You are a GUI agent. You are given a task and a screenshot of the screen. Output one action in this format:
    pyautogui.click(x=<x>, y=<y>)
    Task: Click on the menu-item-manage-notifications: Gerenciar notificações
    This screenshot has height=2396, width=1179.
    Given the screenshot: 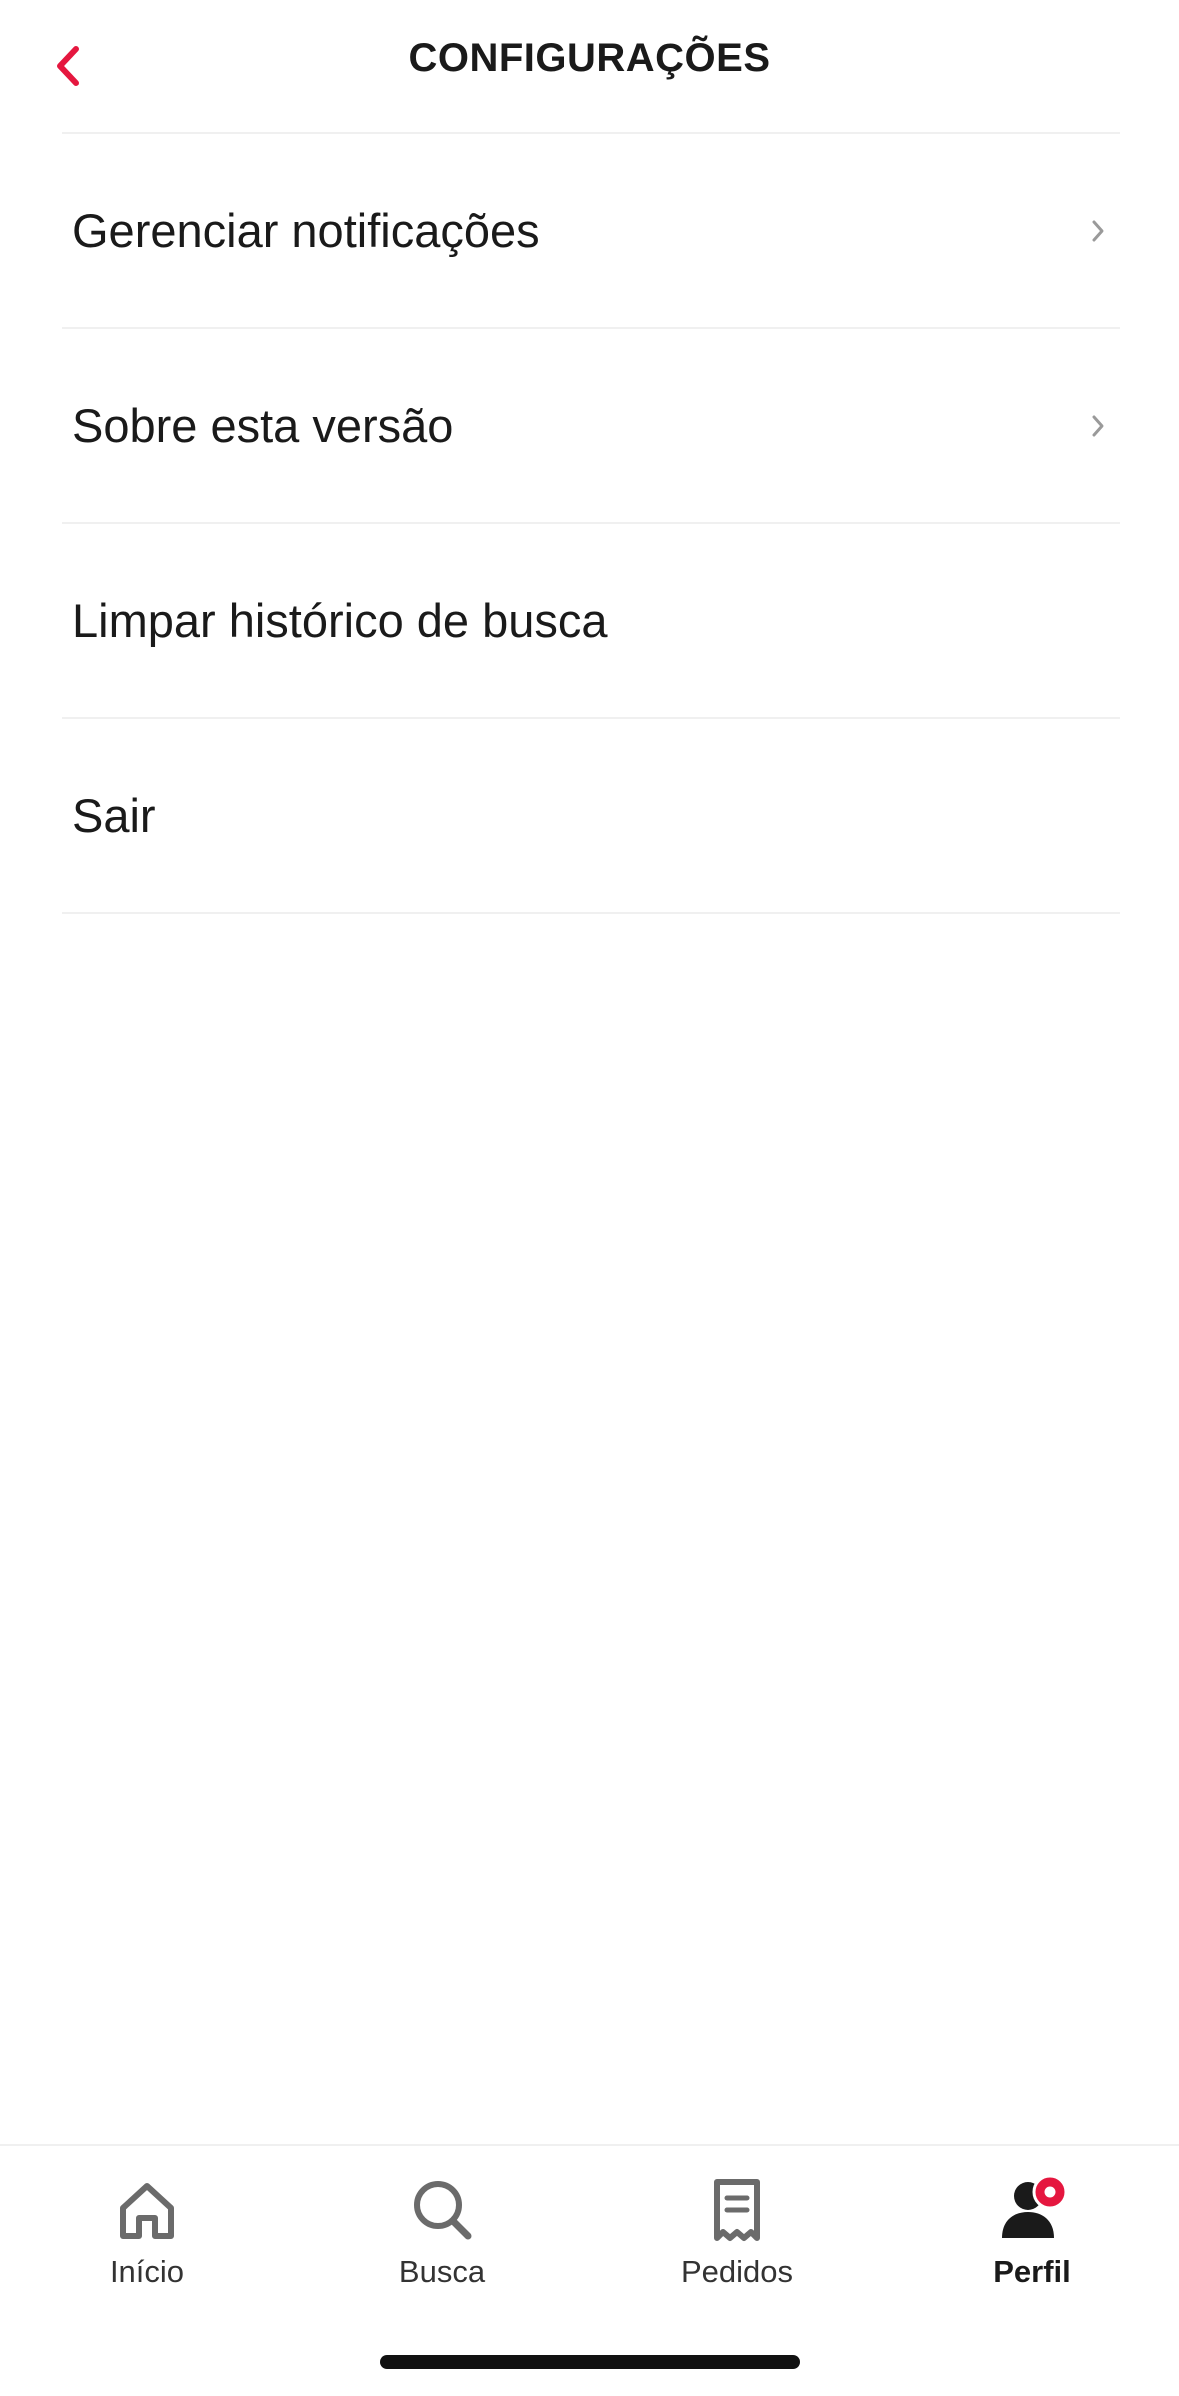 What is the action you would take?
    pyautogui.click(x=591, y=231)
    